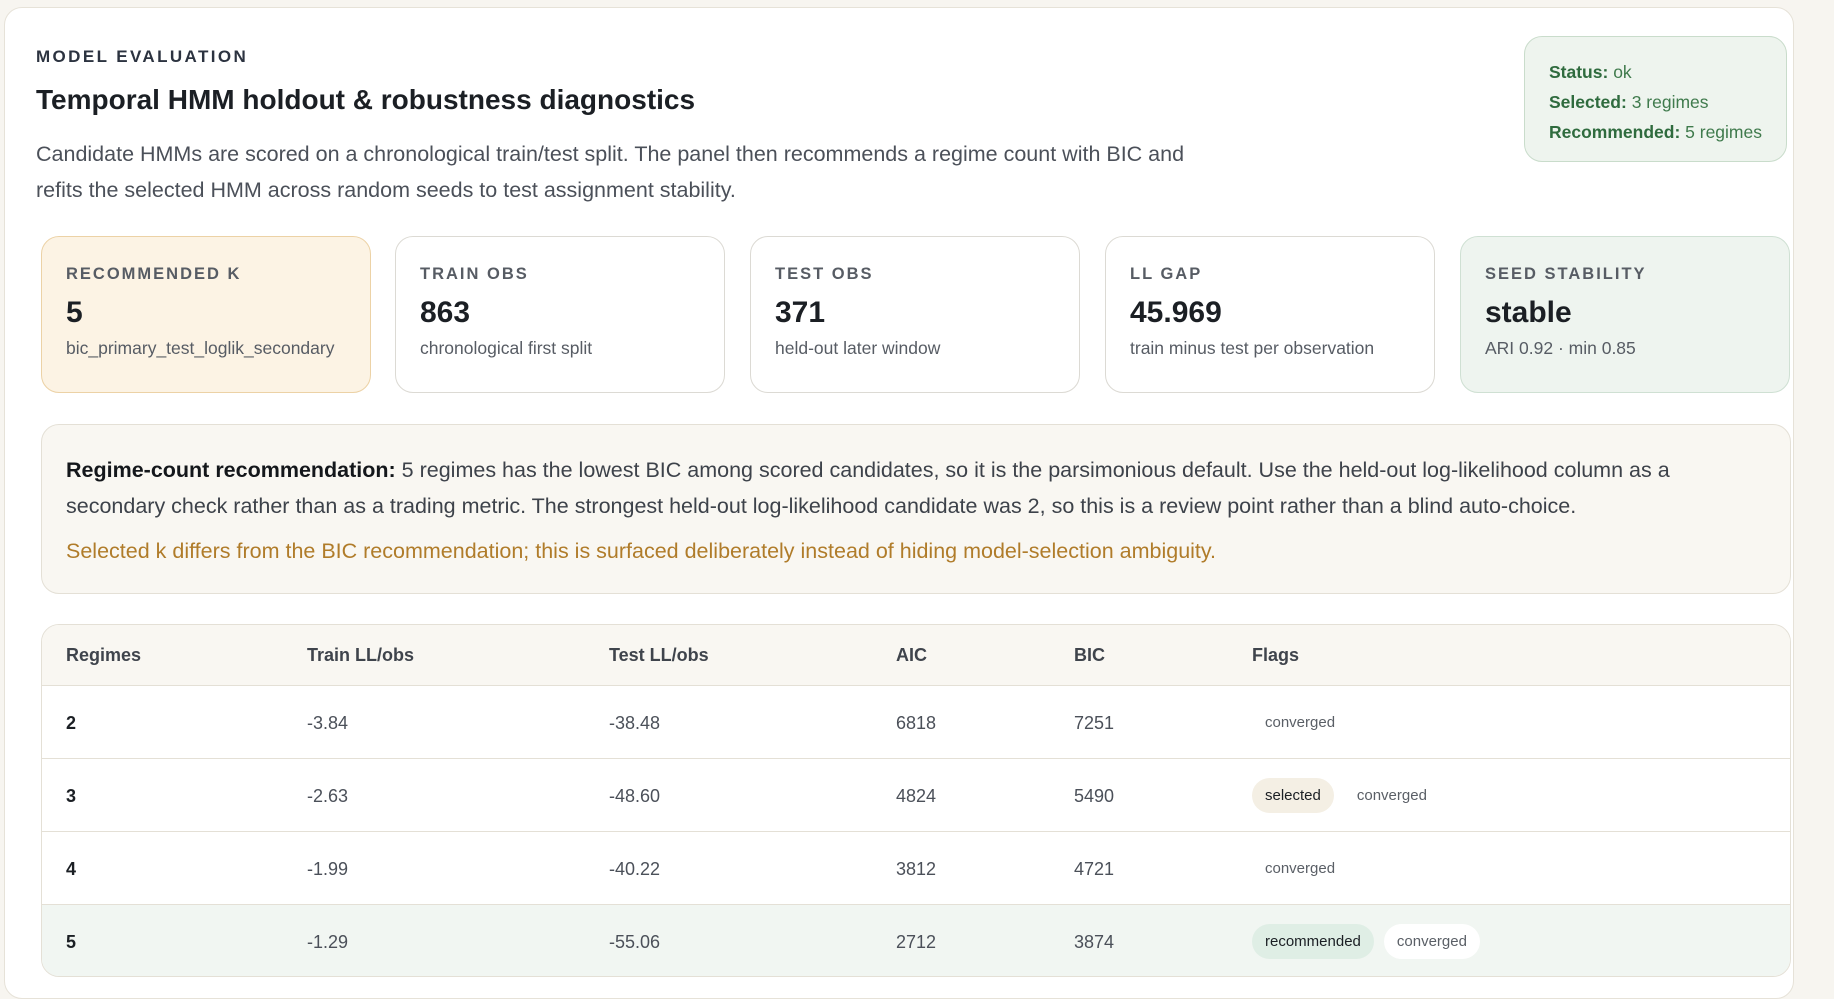  What do you see at coordinates (445, 312) in the screenshot?
I see `metric-value: 863` at bounding box center [445, 312].